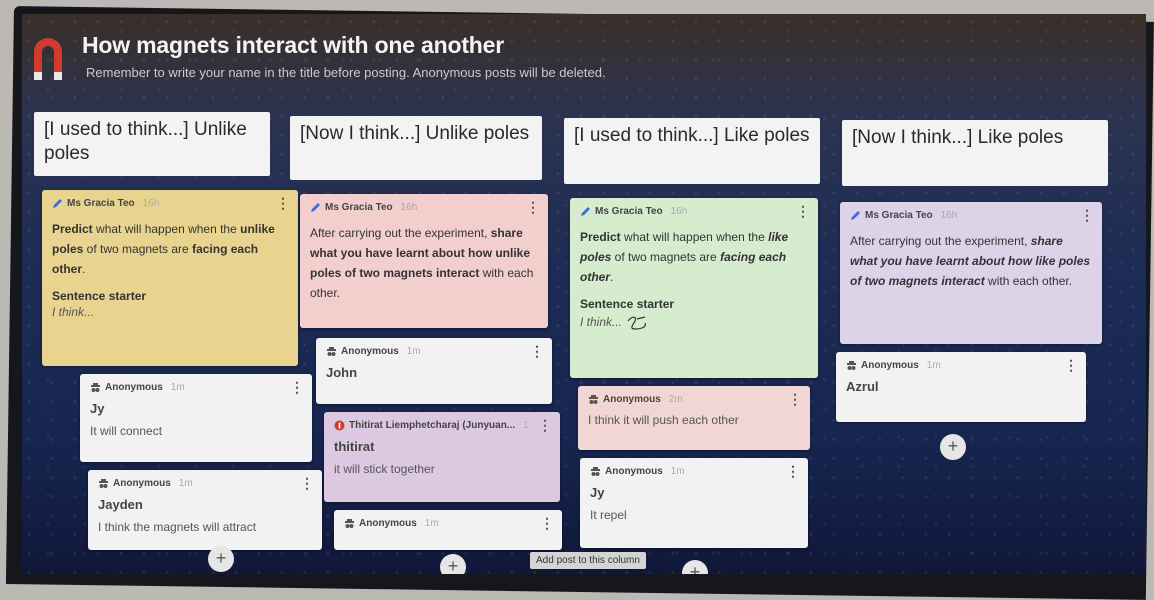 The width and height of the screenshot is (1154, 600). I want to click on post-title: John, so click(342, 372).